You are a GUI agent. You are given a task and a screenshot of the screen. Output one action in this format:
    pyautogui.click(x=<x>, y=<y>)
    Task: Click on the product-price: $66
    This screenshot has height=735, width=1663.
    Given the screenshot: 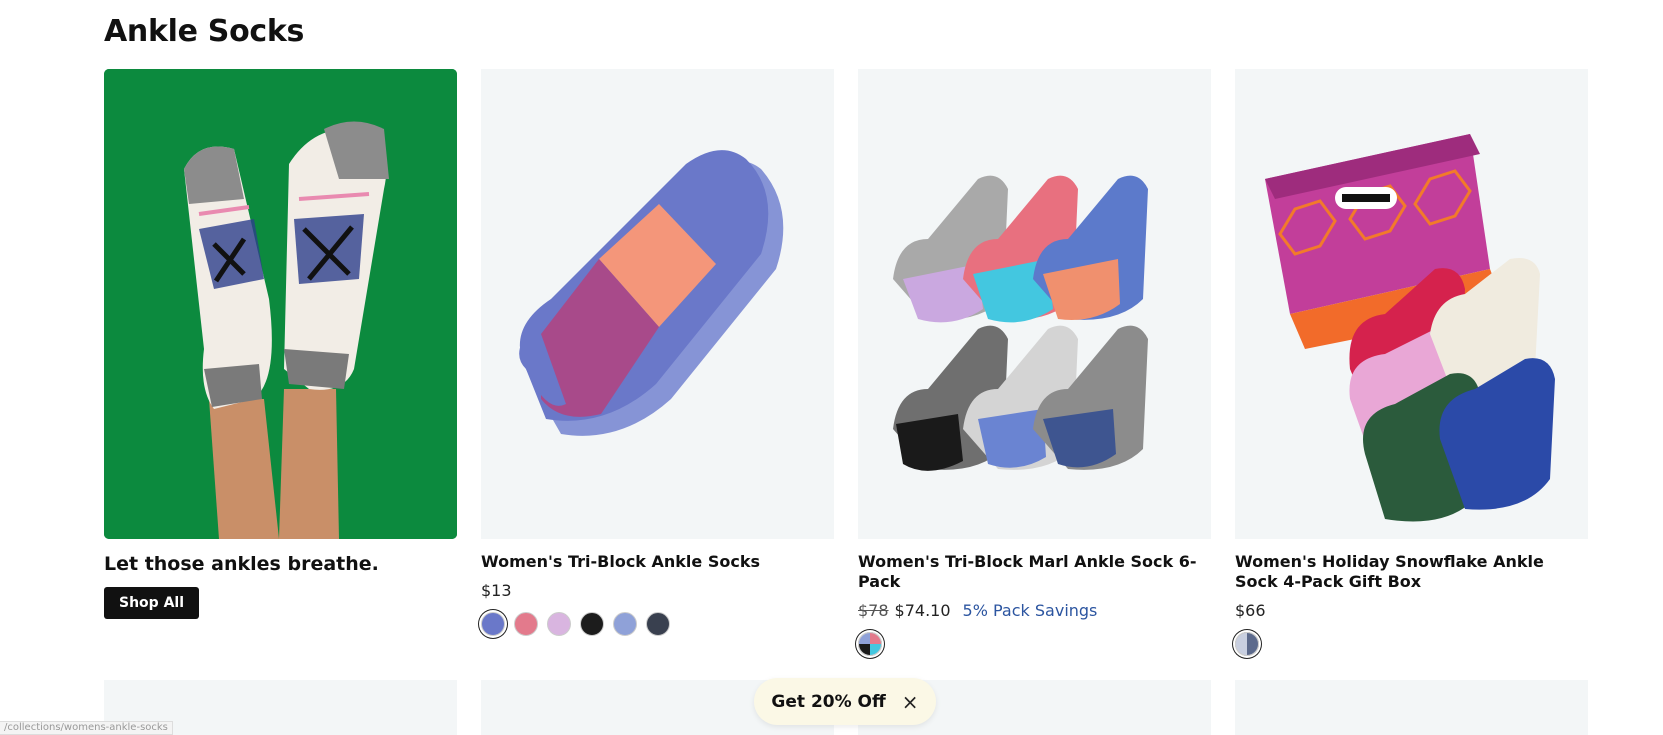 What is the action you would take?
    pyautogui.click(x=1250, y=610)
    